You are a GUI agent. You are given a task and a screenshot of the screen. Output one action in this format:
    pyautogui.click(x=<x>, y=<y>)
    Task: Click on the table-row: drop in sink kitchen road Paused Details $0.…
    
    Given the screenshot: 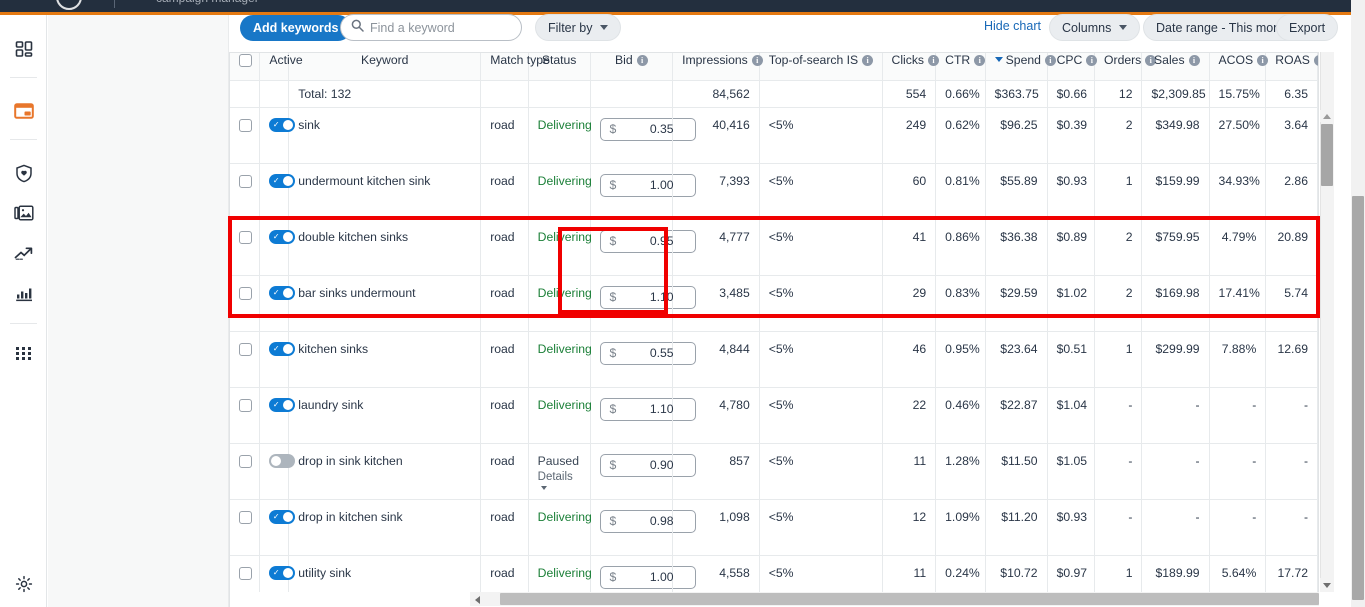 What is the action you would take?
    pyautogui.click(x=774, y=471)
    